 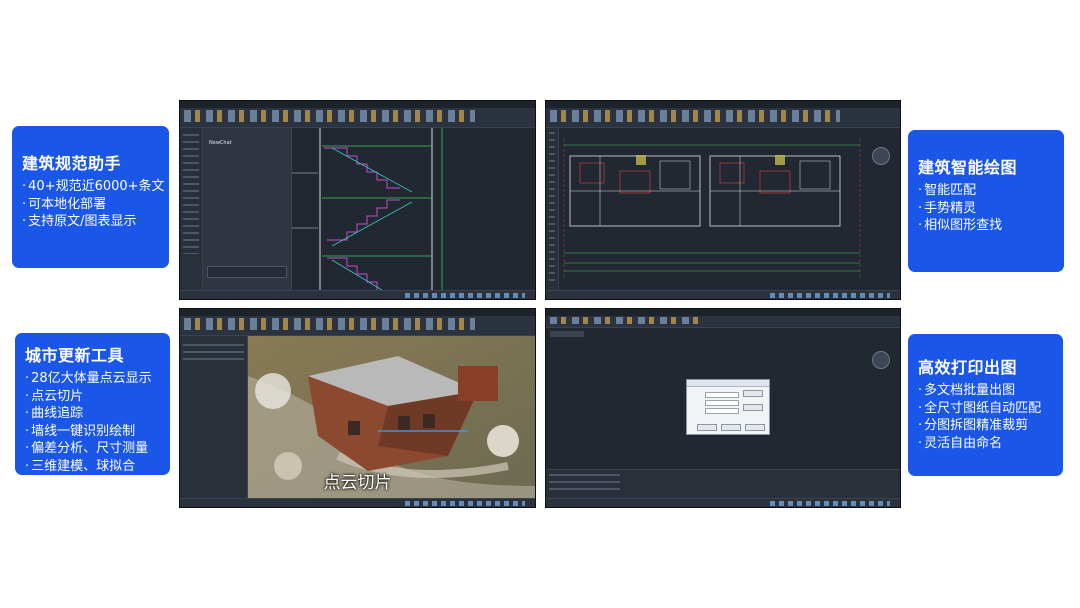 I want to click on card-item: 支持原文/图表显示, so click(x=90, y=222).